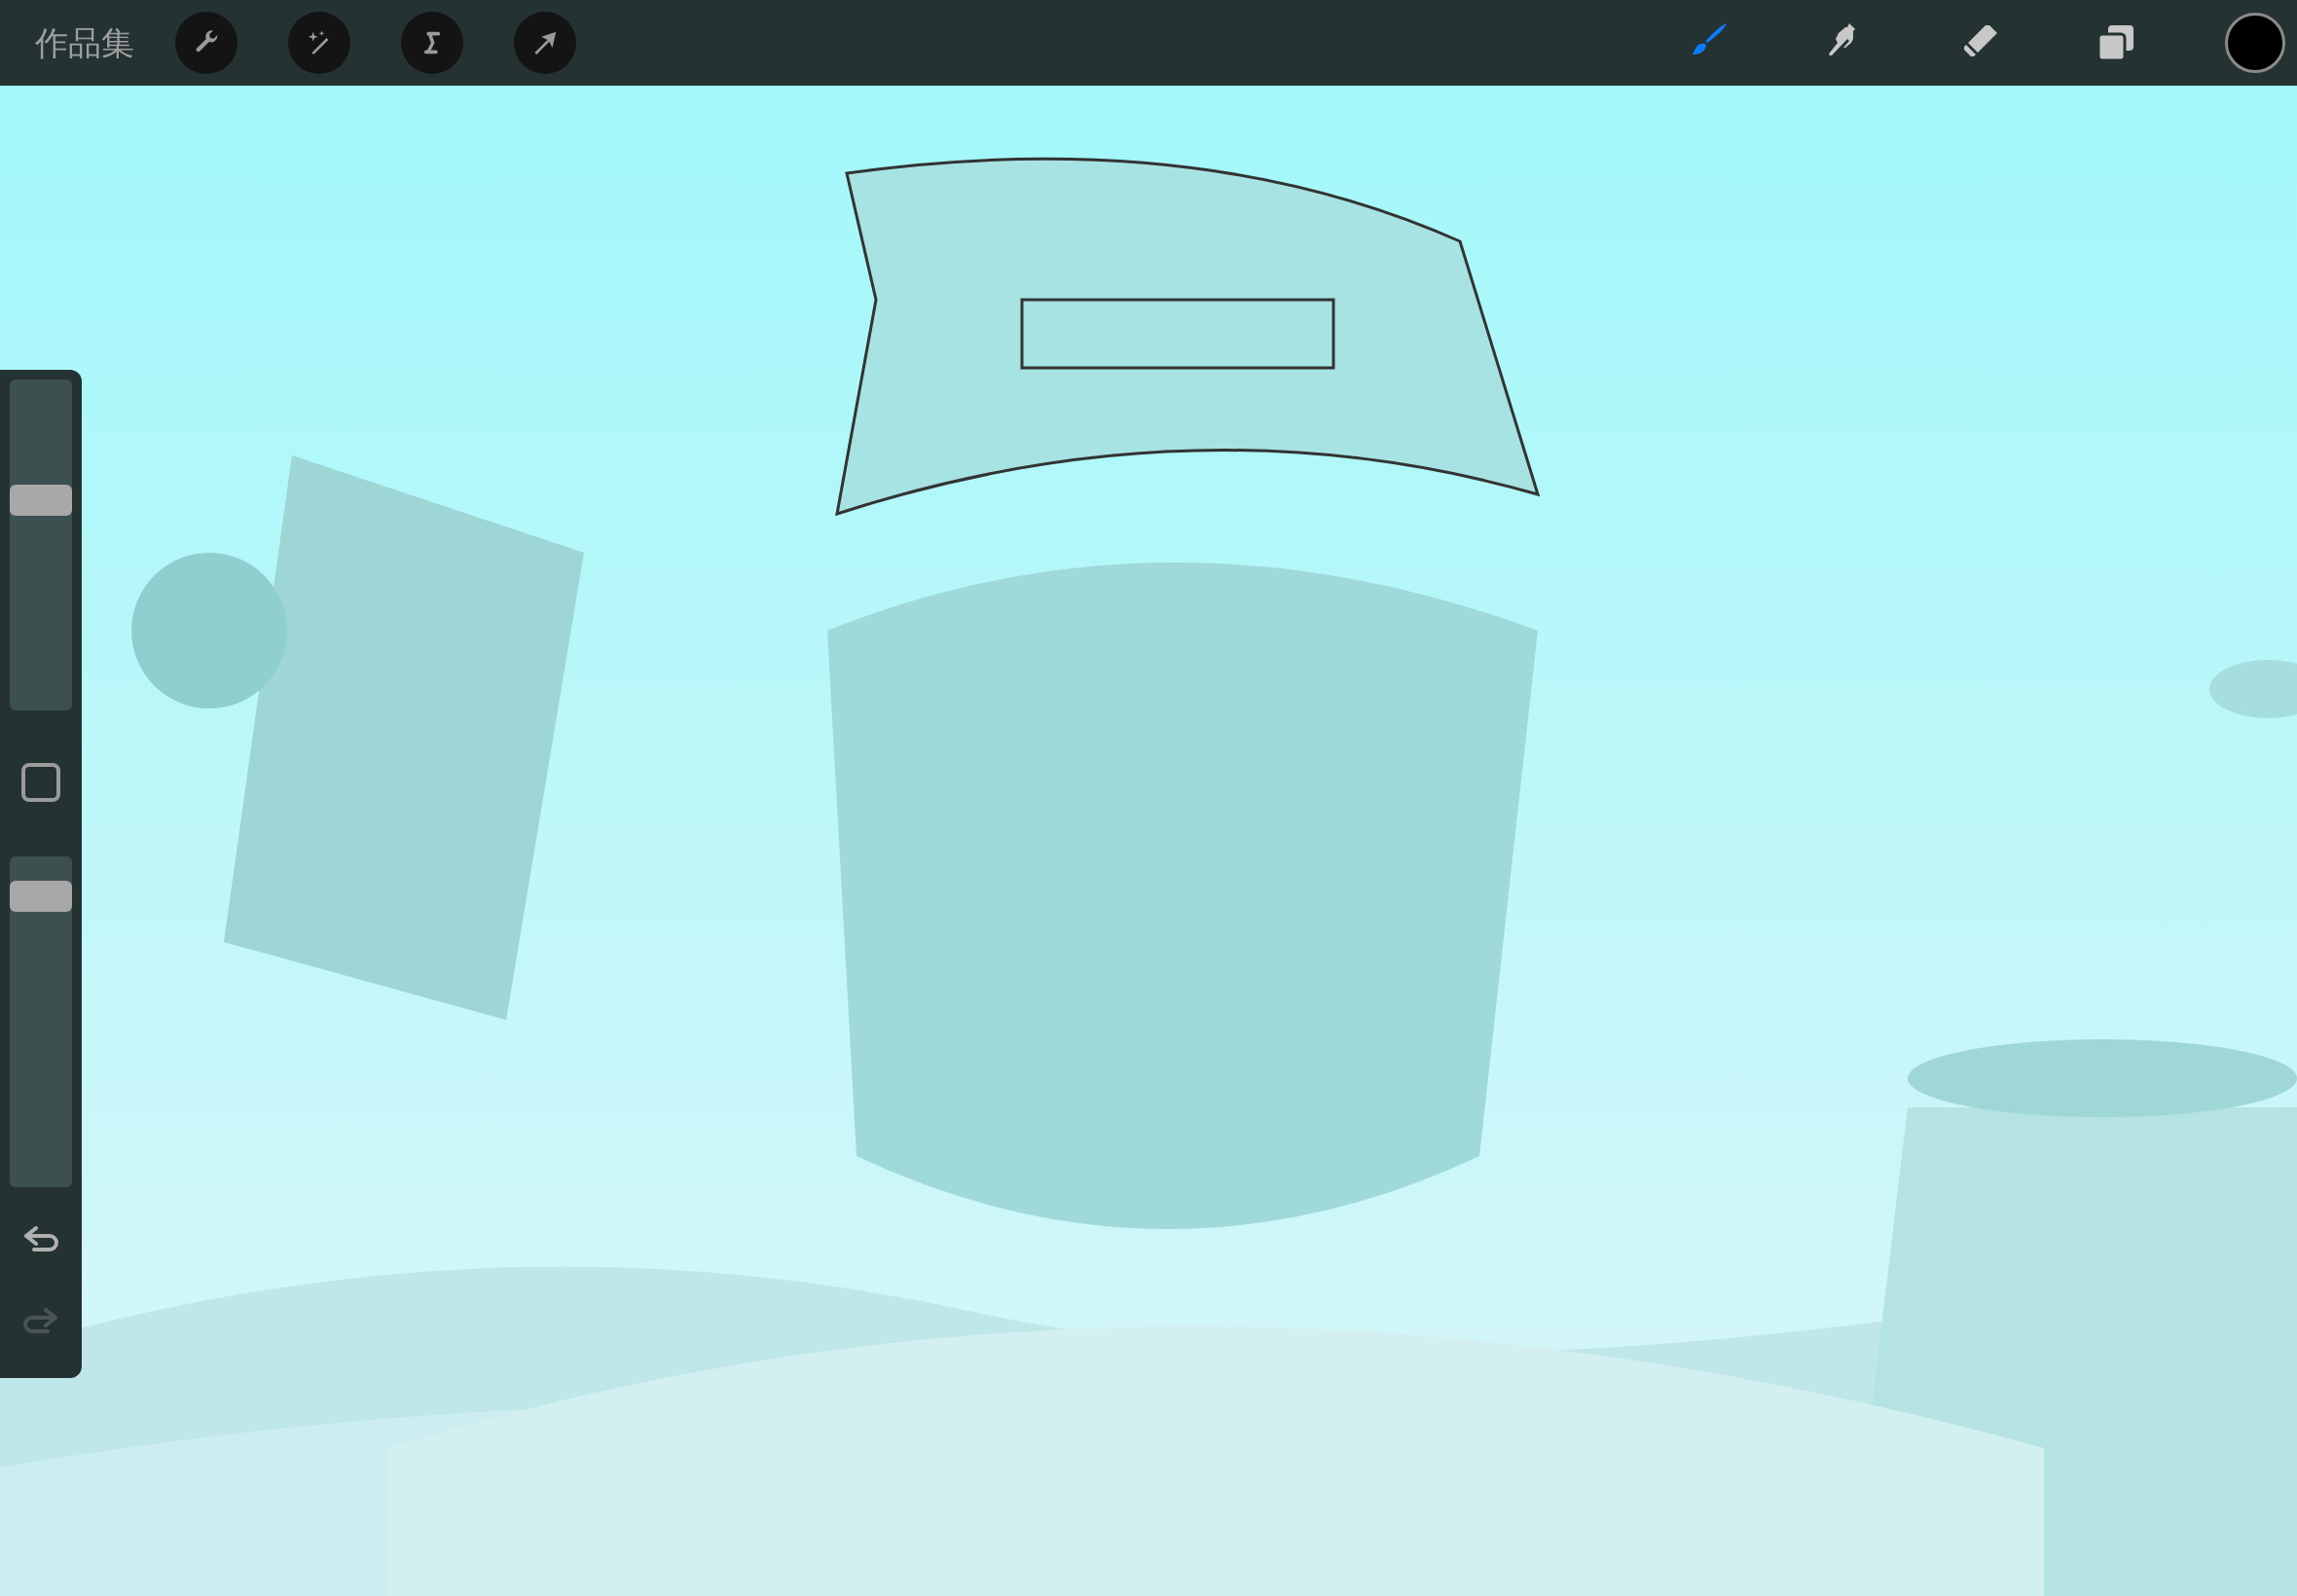  Describe the element at coordinates (40, 783) in the screenshot. I see `modify-button` at that location.